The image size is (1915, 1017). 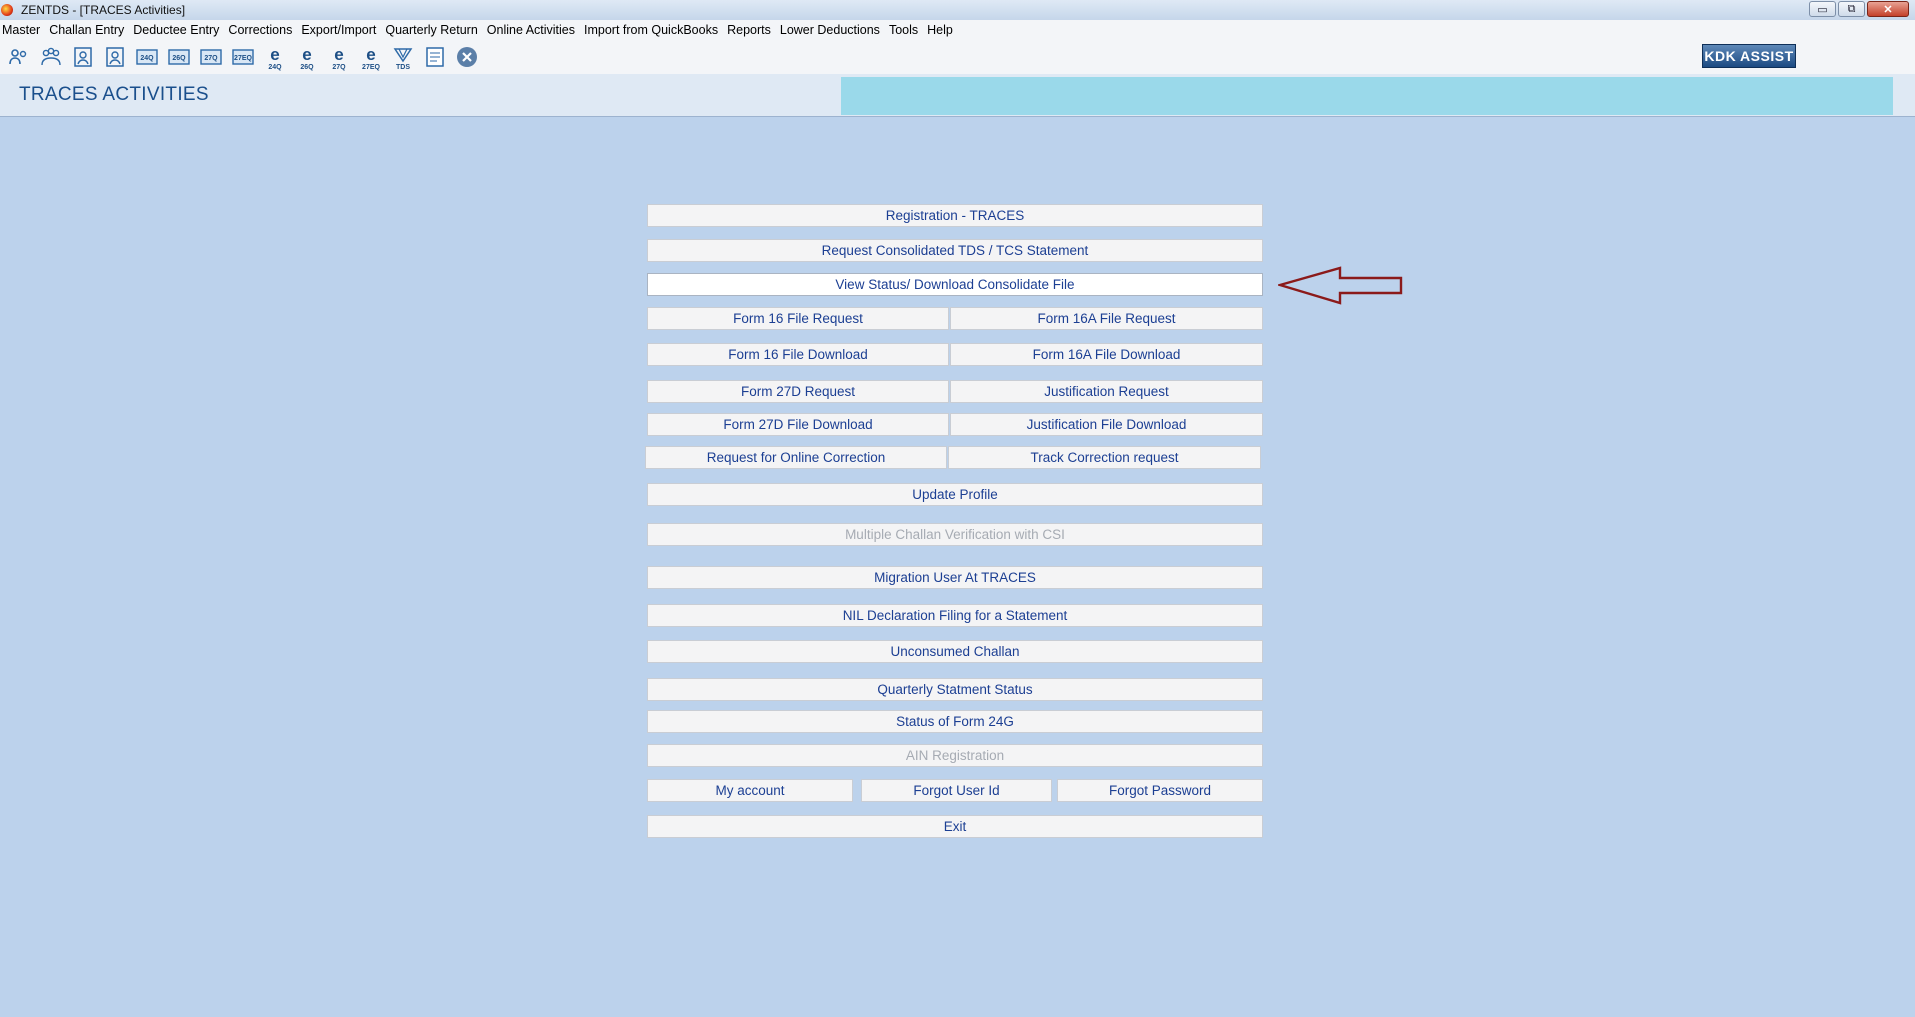 I want to click on request-consolidated-button: Request Consolidated TDS / TCS Statement, so click(x=955, y=250).